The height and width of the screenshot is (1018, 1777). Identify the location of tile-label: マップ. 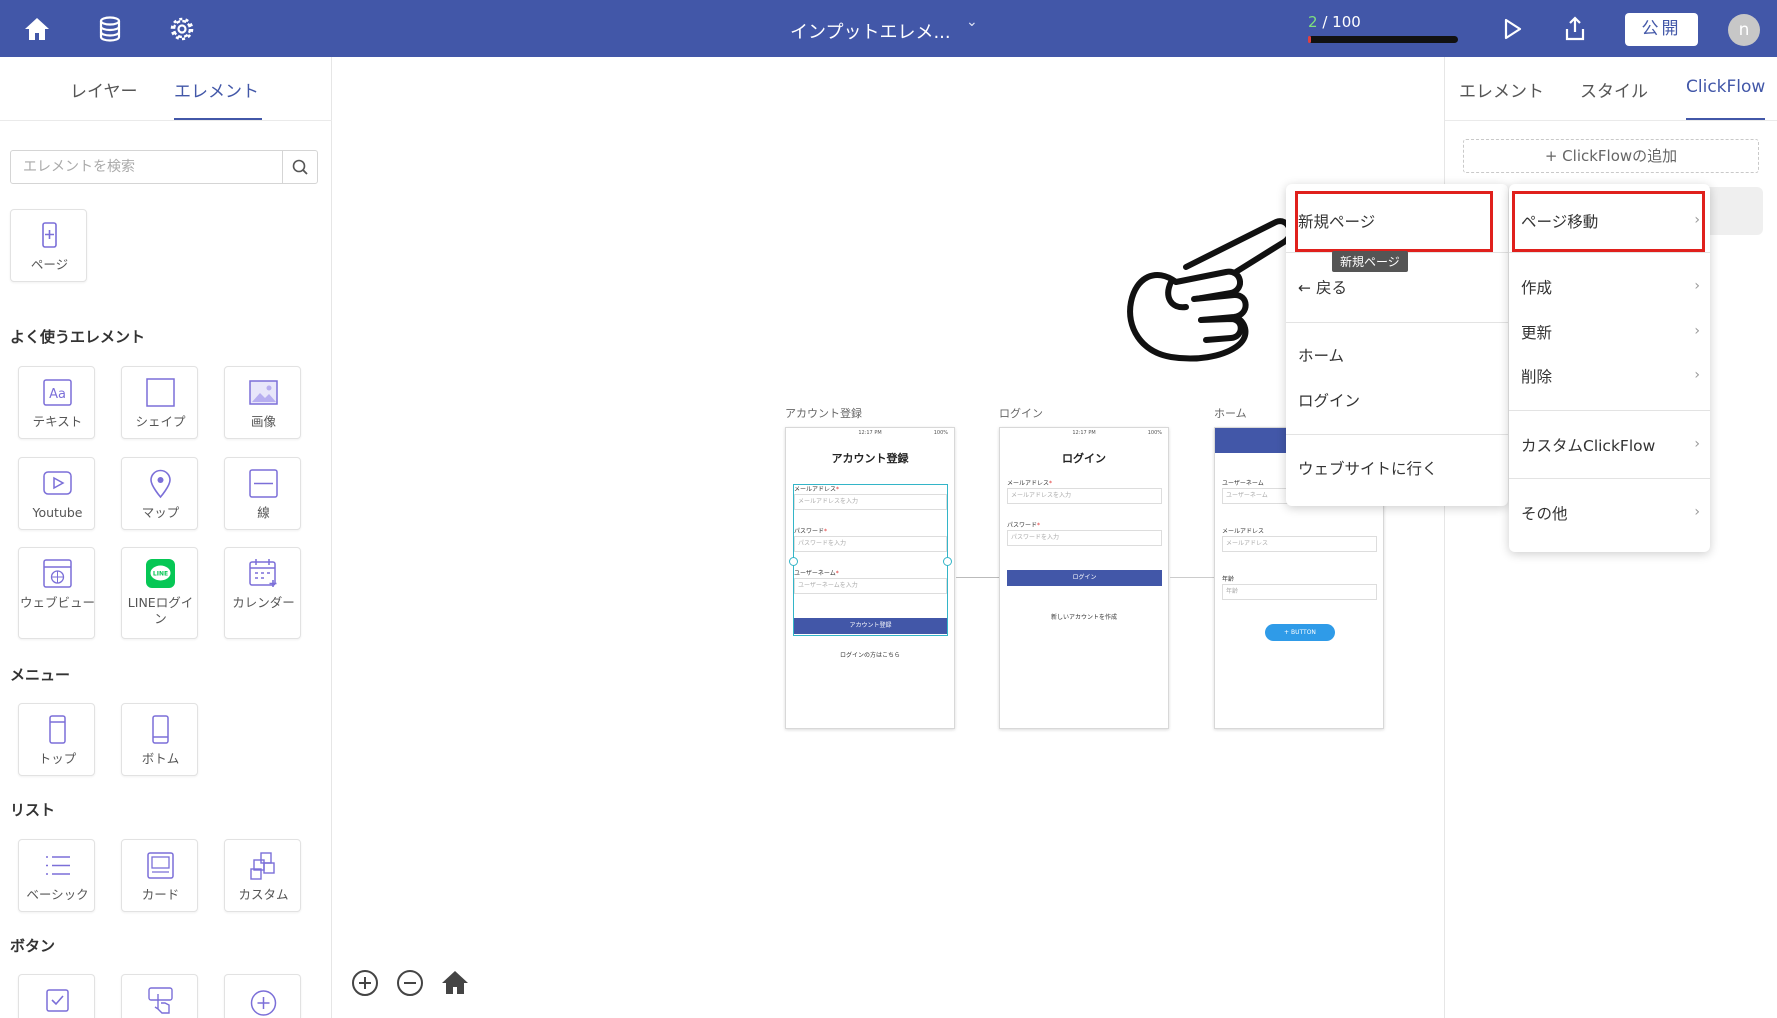
(160, 512).